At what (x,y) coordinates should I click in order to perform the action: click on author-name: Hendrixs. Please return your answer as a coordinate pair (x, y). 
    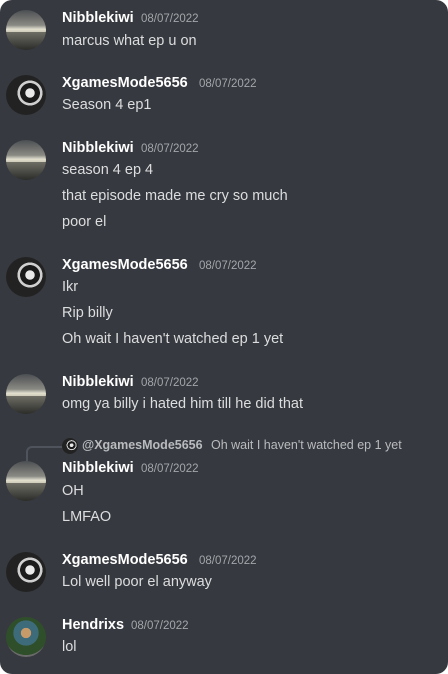
    Looking at the image, I should click on (93, 625).